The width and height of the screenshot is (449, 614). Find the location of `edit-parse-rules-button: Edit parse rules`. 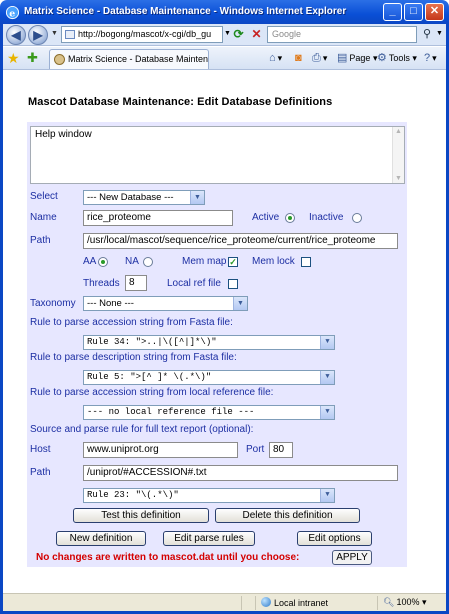

edit-parse-rules-button: Edit parse rules is located at coordinates (209, 538).